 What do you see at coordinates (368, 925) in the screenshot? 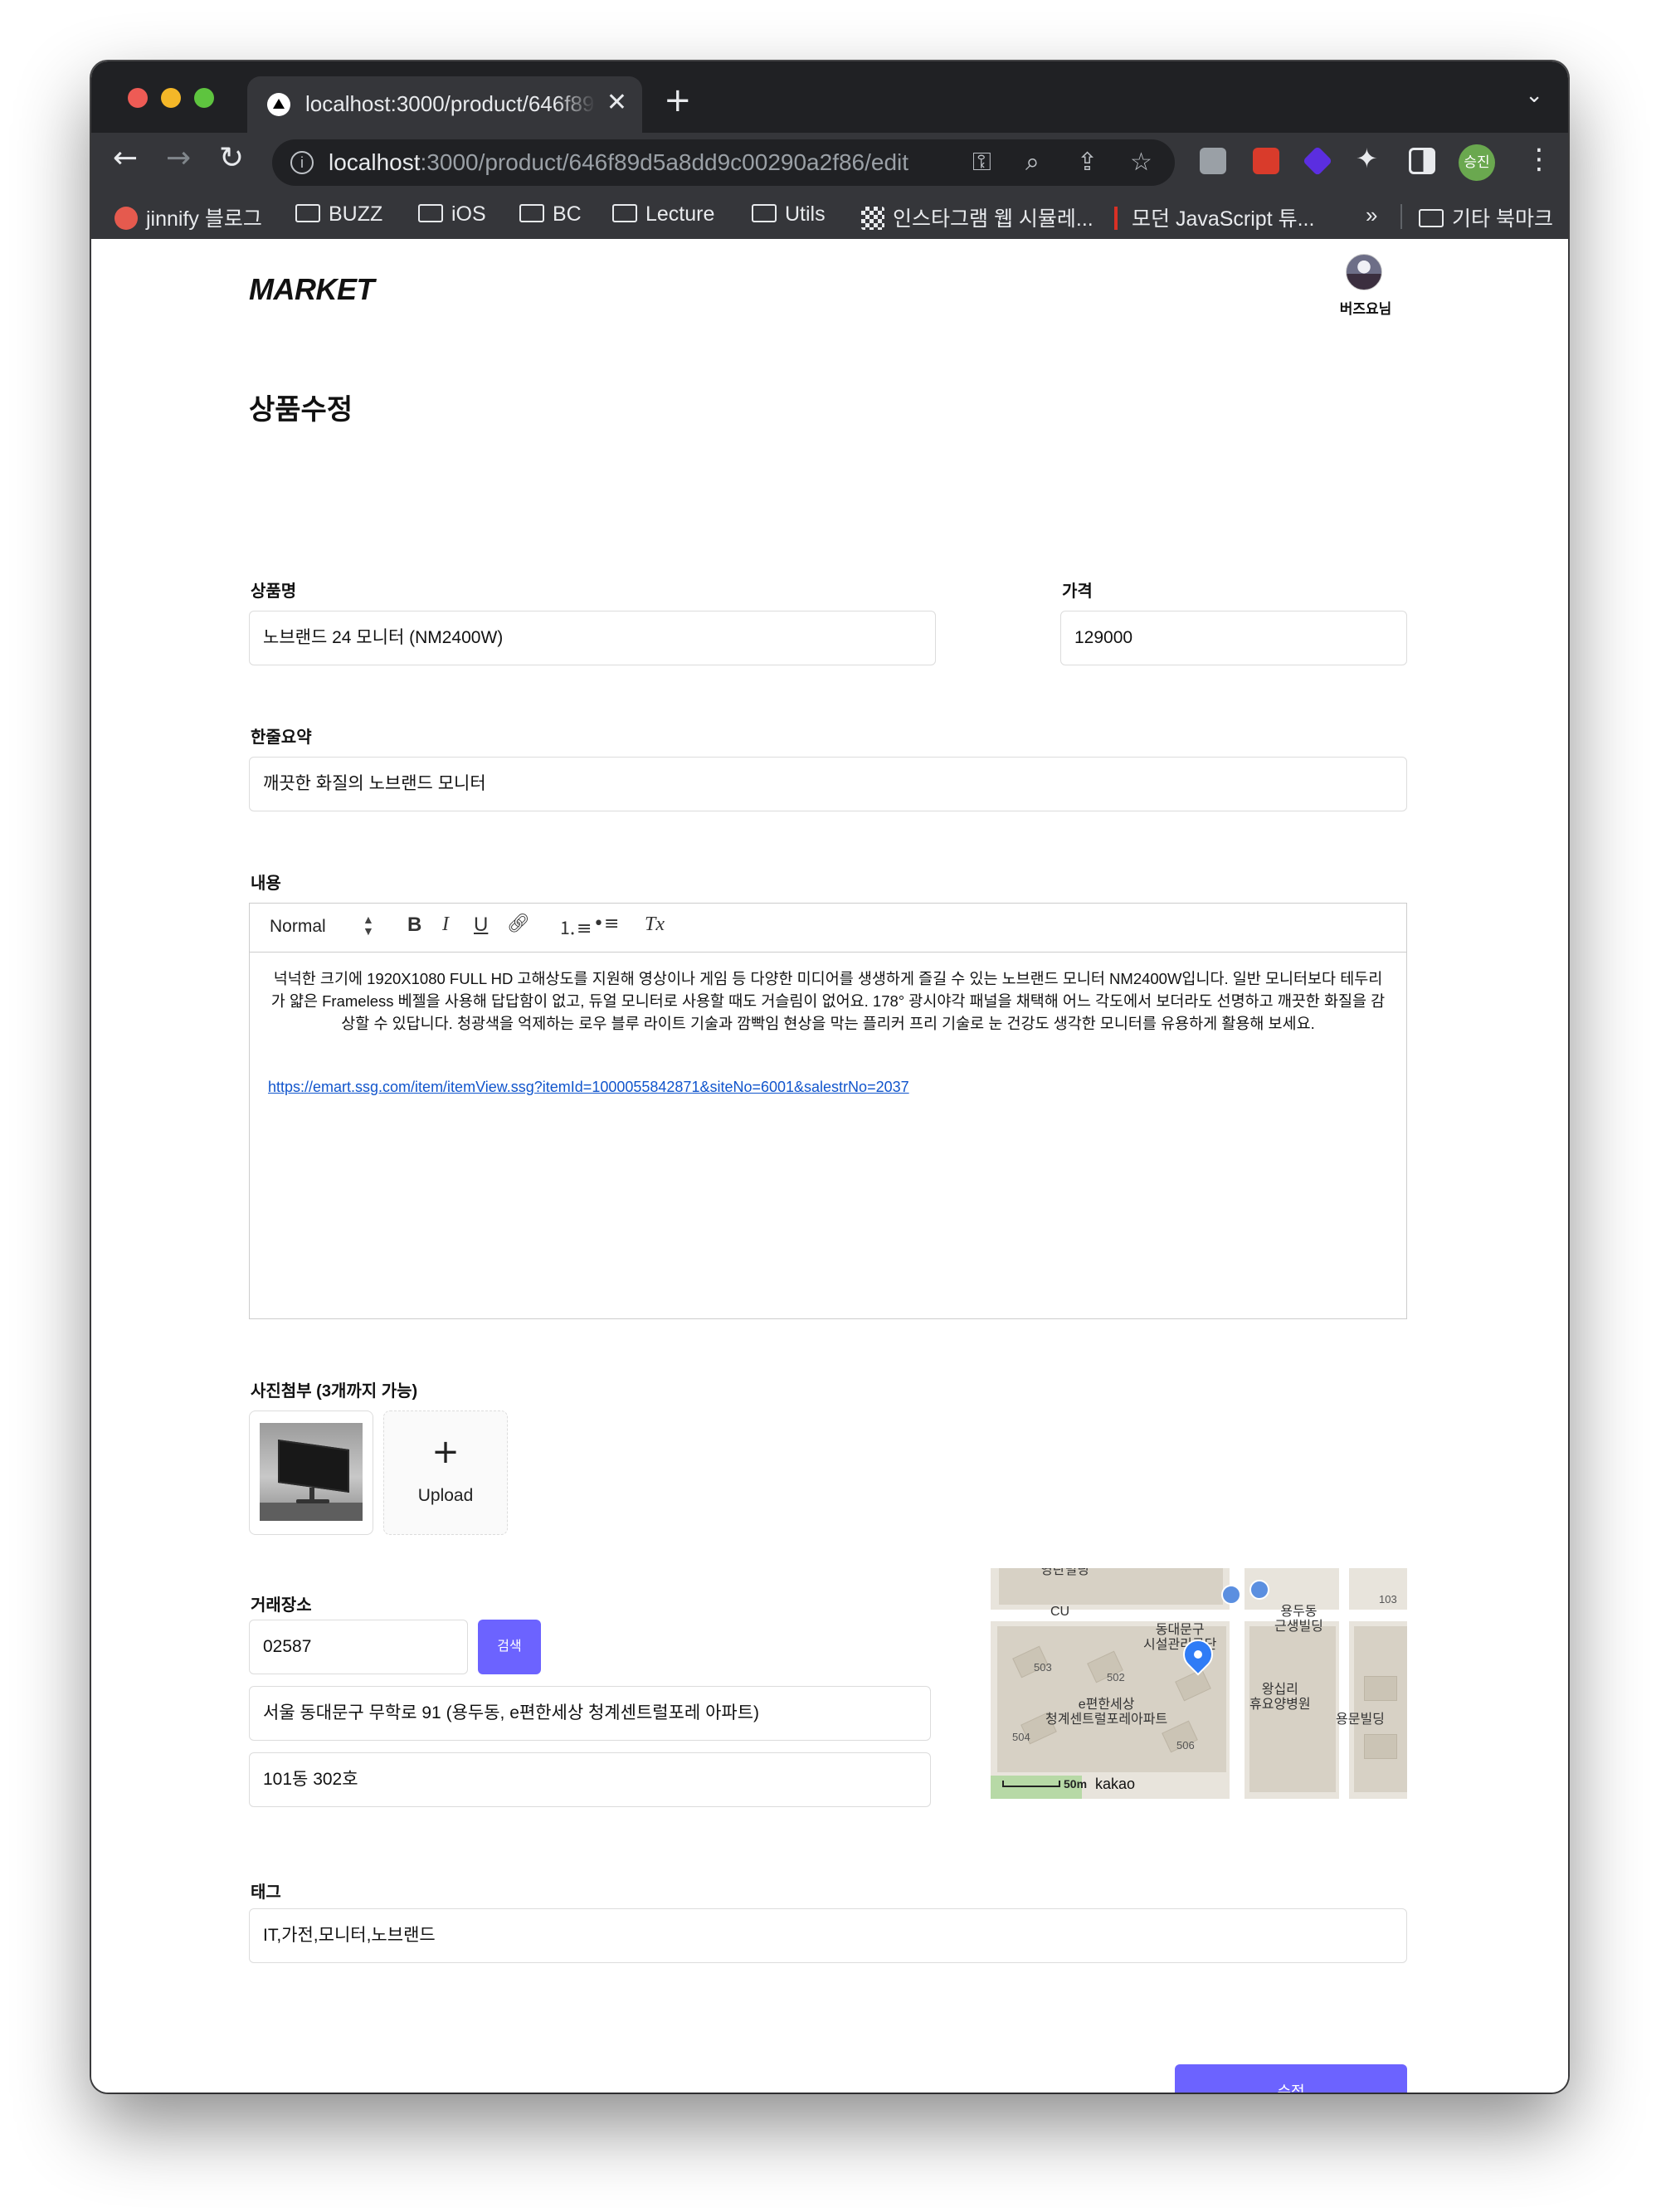
I see `select-arrows-icon: ▲ ▼` at bounding box center [368, 925].